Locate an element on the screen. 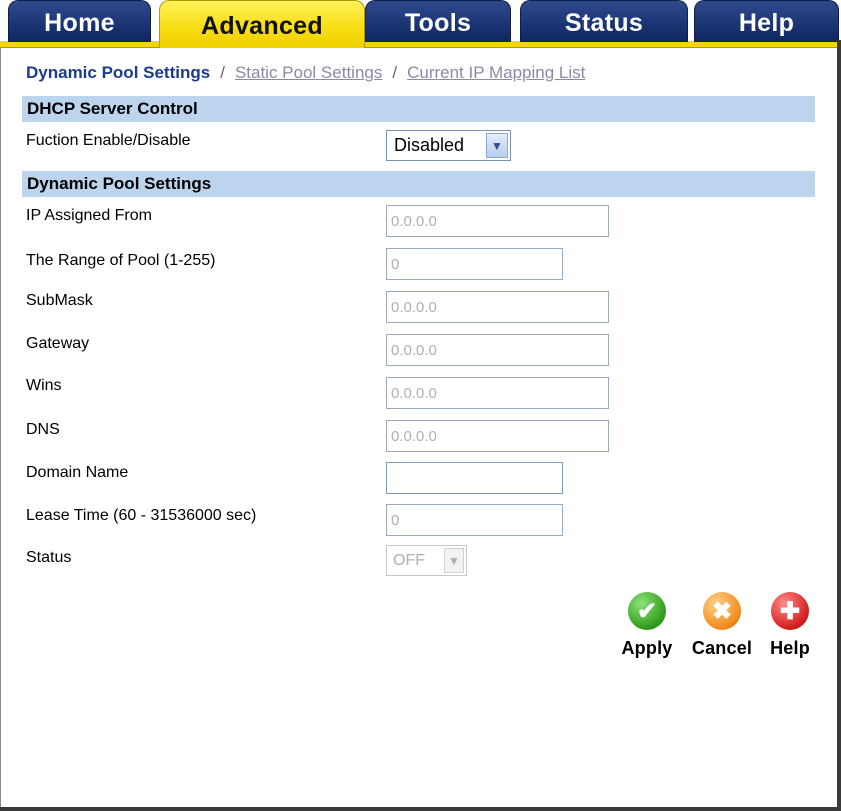 The height and width of the screenshot is (811, 841). tab-bar-underline is located at coordinates (420, 44).